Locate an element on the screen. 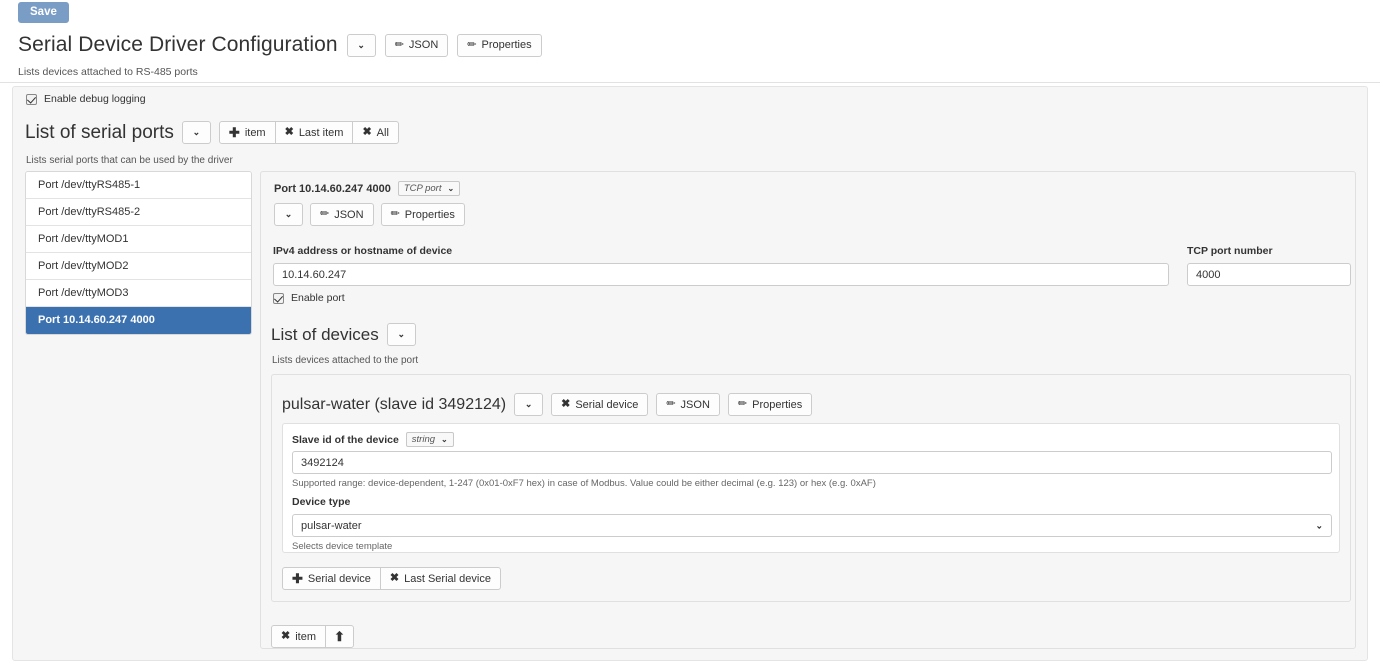 This screenshot has width=1380, height=668. port-detail-actions: ⌄ ✏ JSON ✏ Properties is located at coordinates (369, 214).